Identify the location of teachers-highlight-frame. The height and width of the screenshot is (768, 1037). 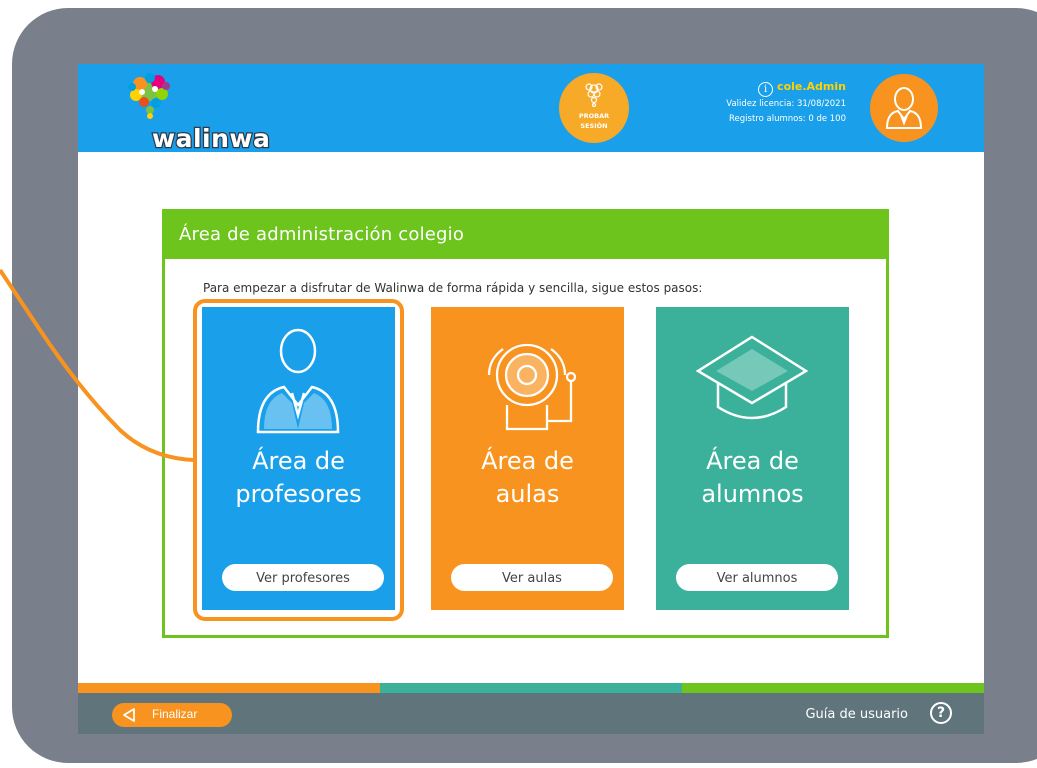
(298, 460).